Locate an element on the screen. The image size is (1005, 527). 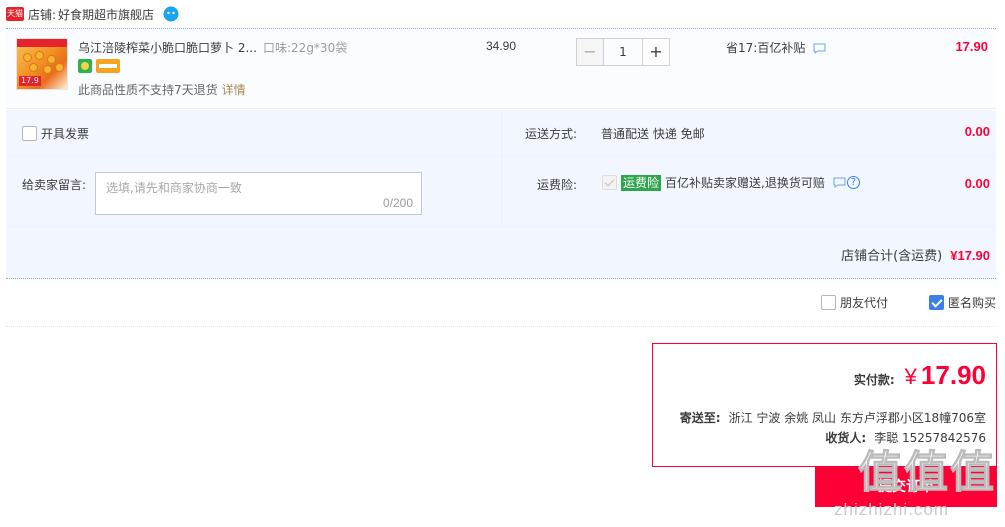
quantity-increase-button: + is located at coordinates (656, 52).